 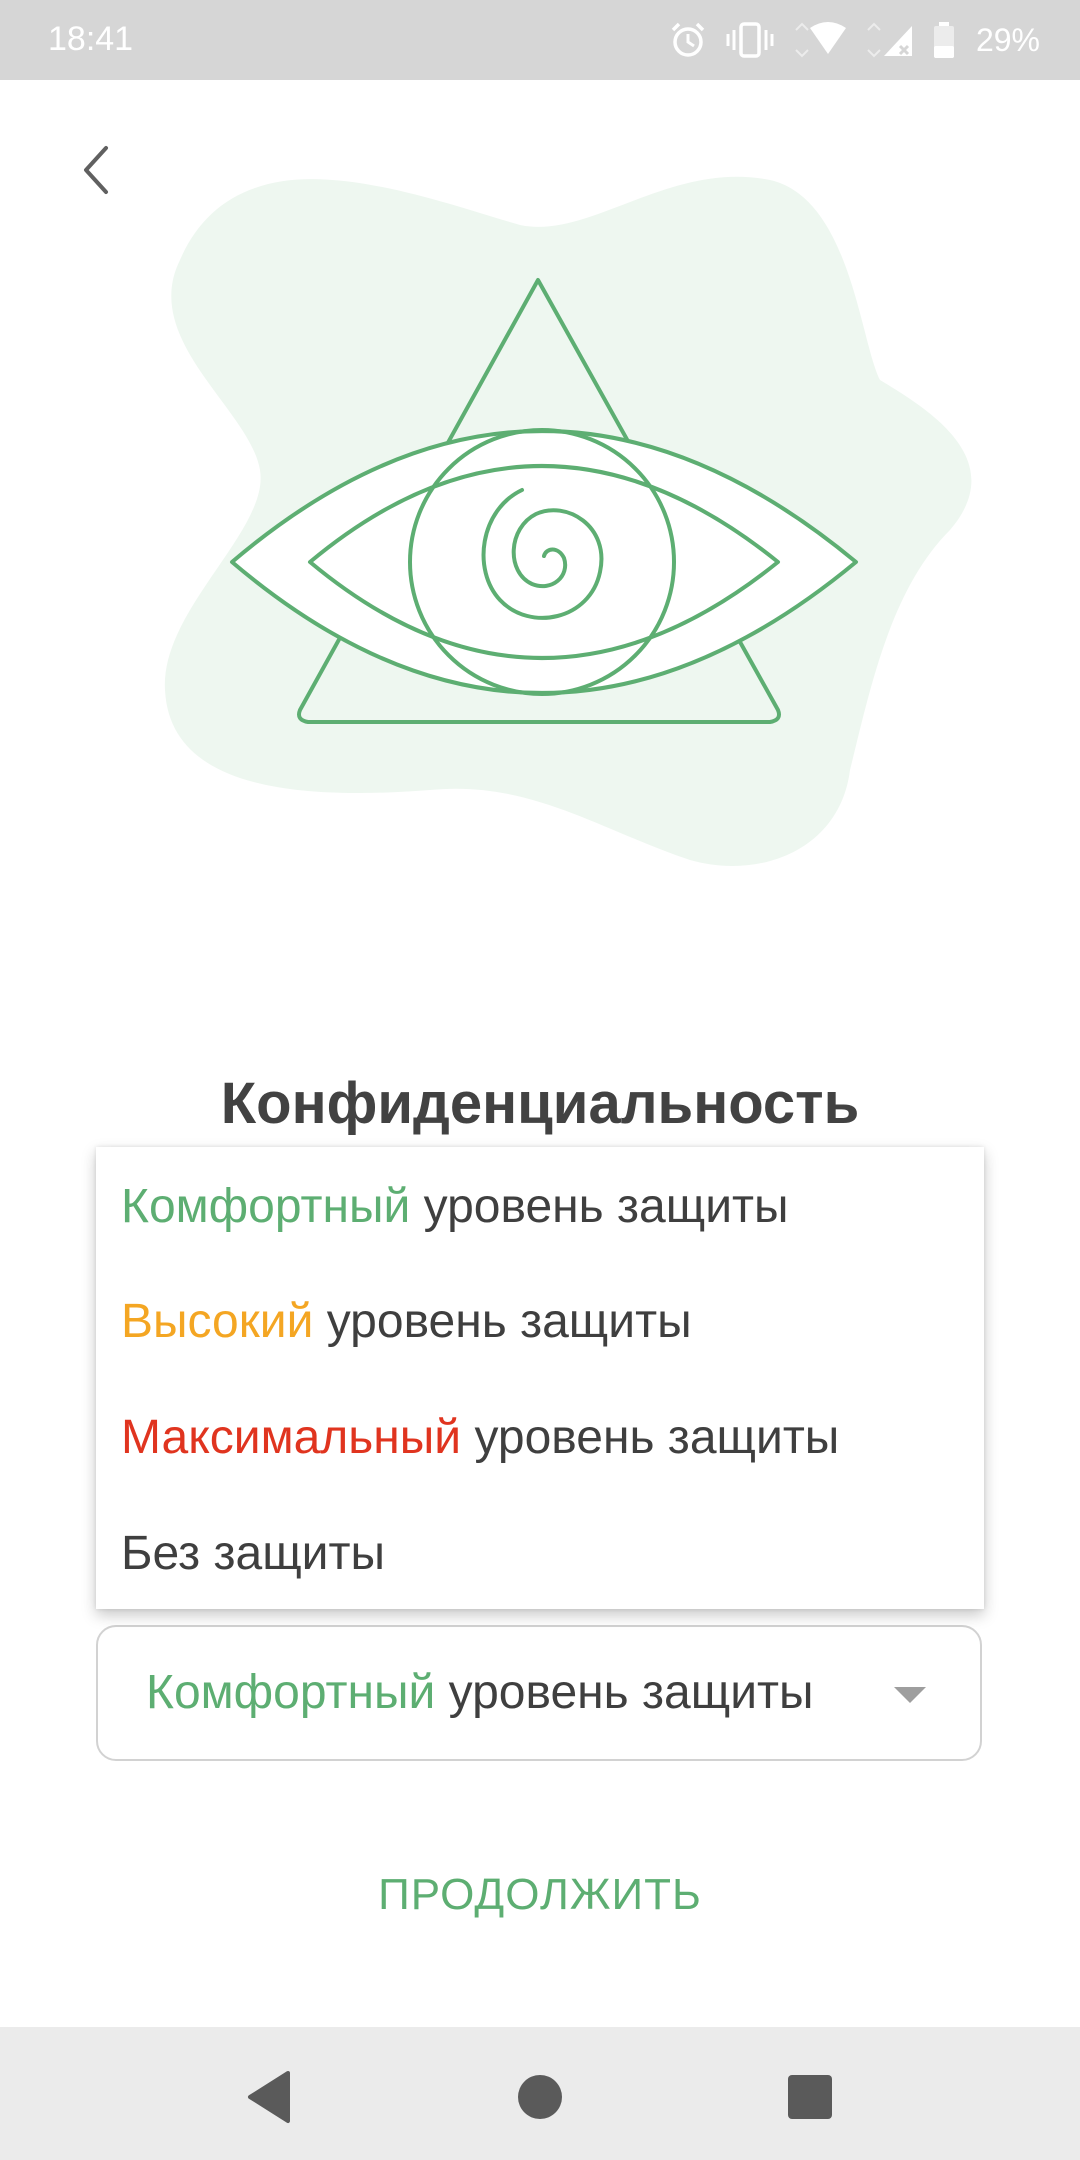 I want to click on system-nav-bar, so click(x=540, y=2093).